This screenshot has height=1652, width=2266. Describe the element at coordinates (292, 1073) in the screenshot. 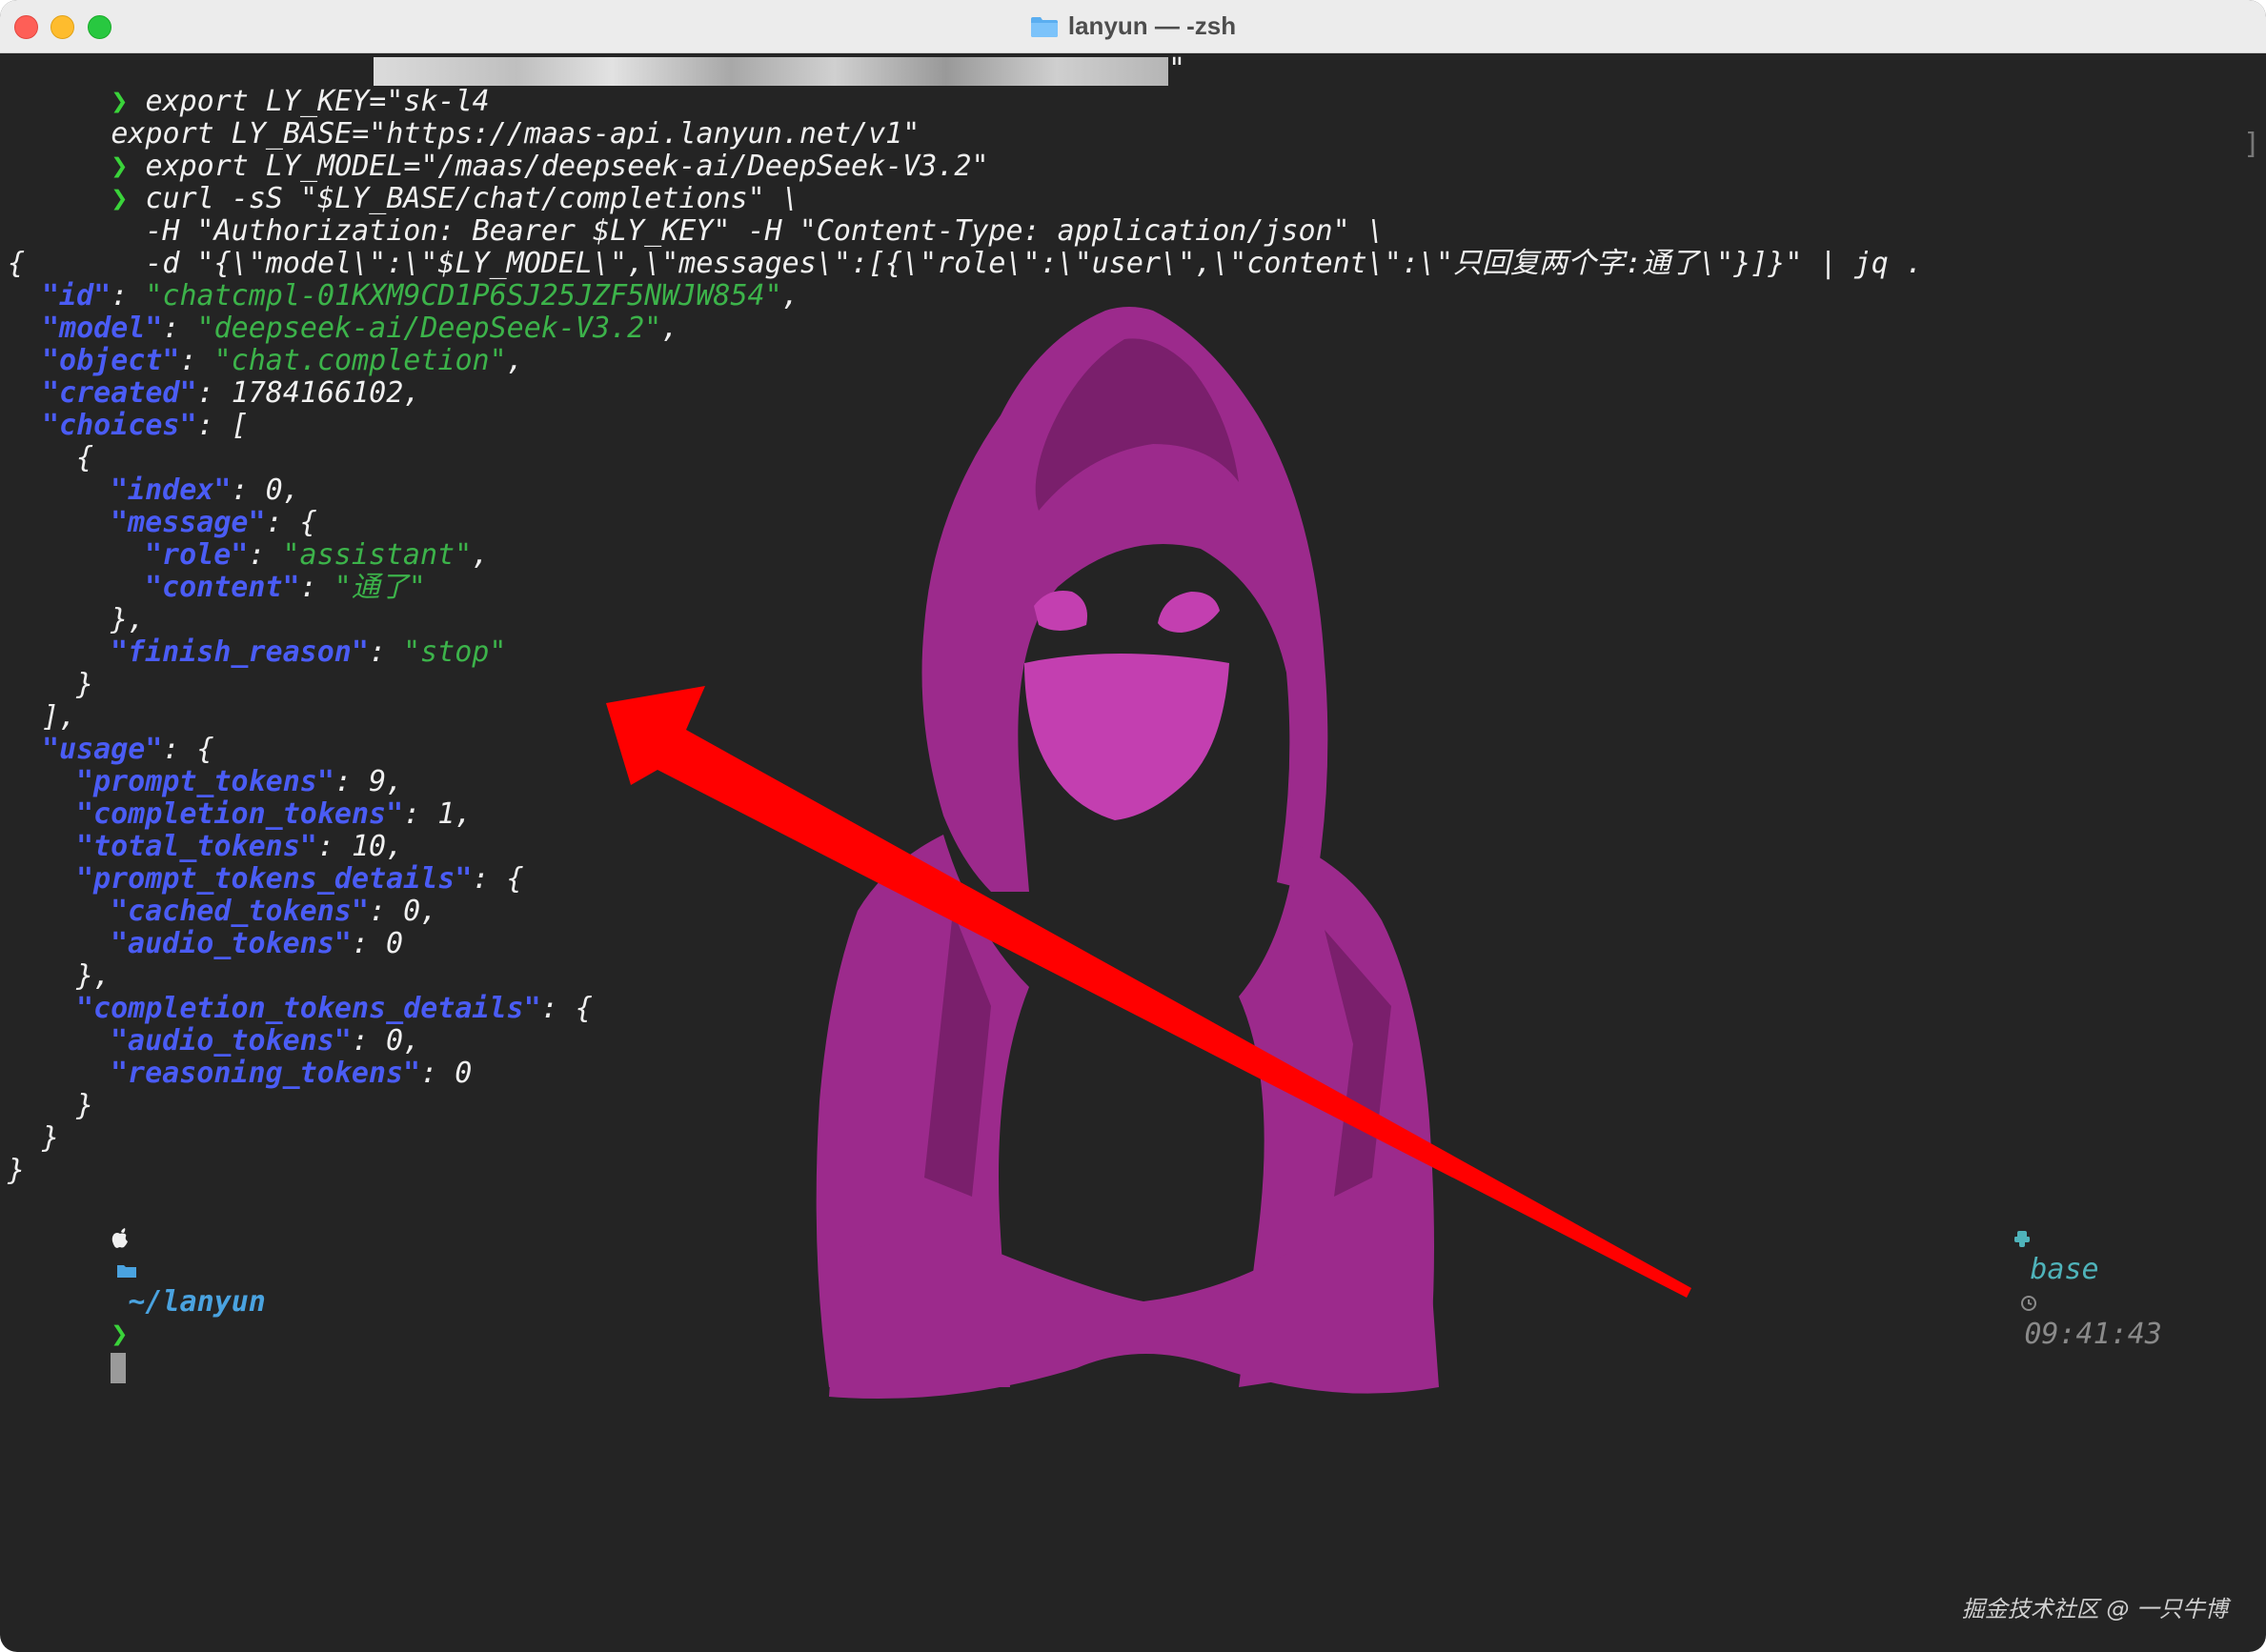

I see `json-line: "reasoning_tokens": 0` at that location.